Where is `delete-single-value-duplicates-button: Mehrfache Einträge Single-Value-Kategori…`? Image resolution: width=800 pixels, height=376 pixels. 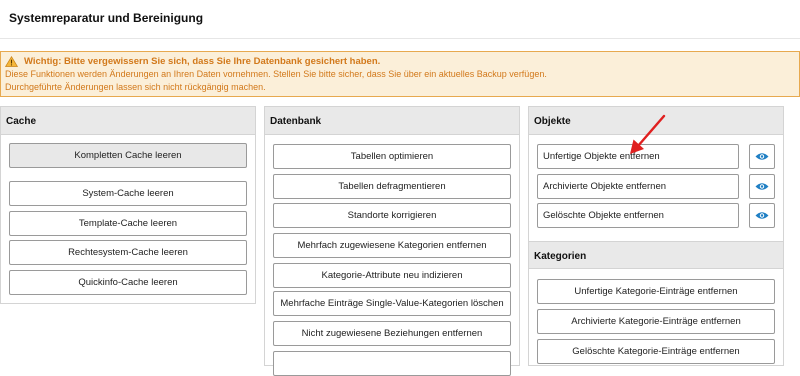 delete-single-value-duplicates-button: Mehrfache Einträge Single-Value-Kategori… is located at coordinates (392, 303).